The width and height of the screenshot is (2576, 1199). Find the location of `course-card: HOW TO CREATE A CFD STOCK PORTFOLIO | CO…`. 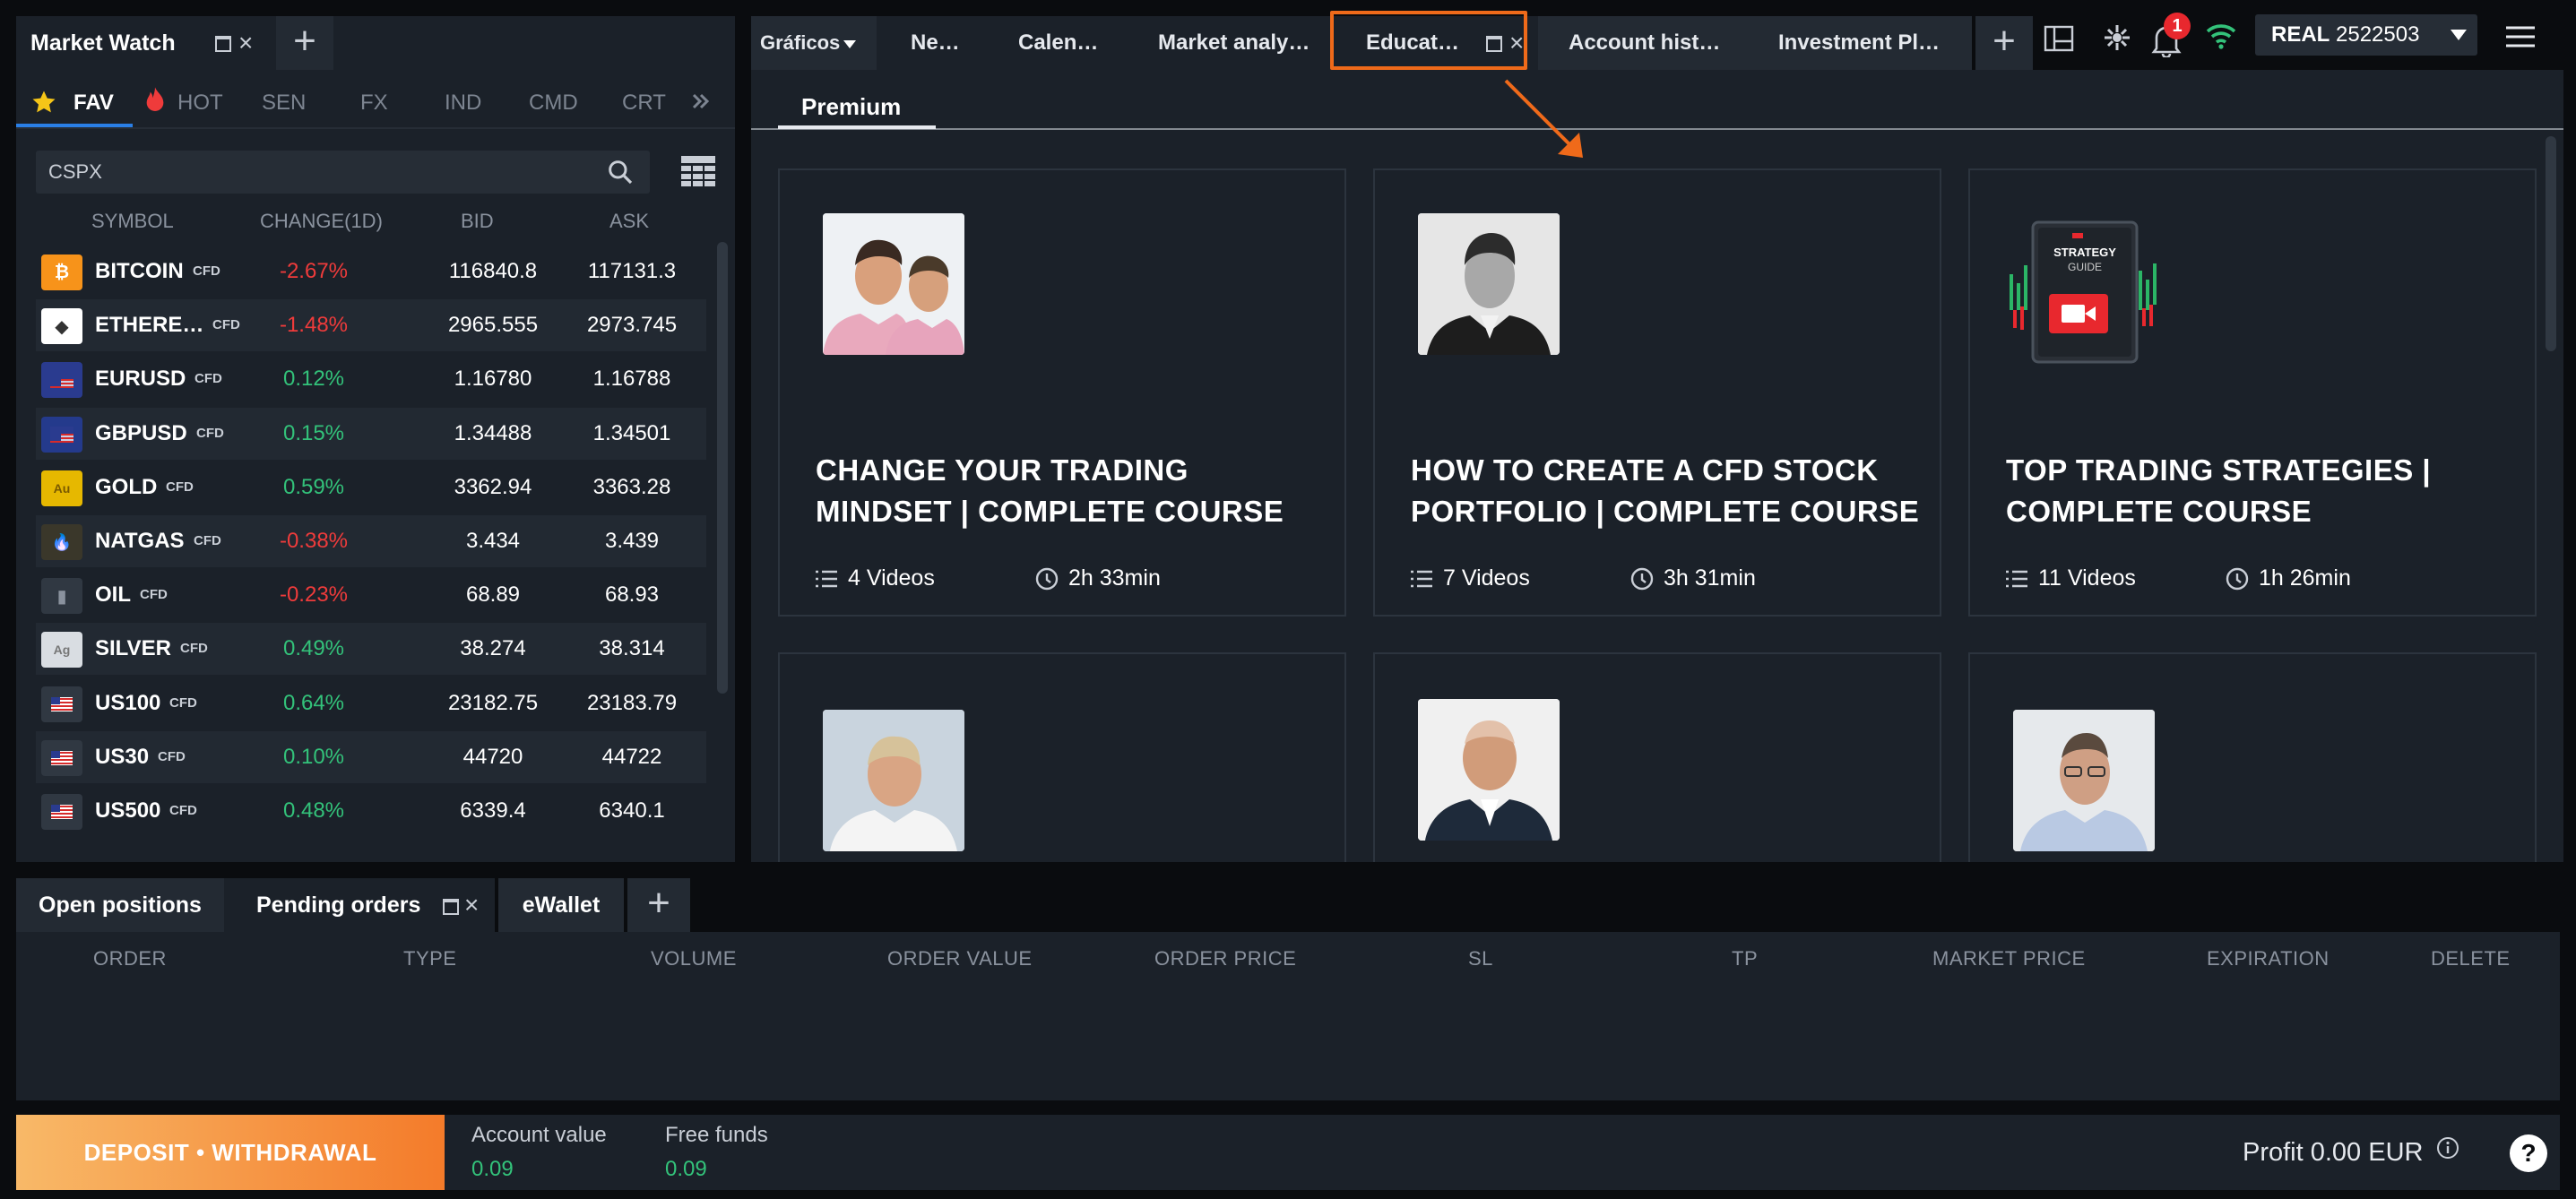

course-card: HOW TO CREATE A CFD STOCK PORTFOLIO | CO… is located at coordinates (1657, 392).